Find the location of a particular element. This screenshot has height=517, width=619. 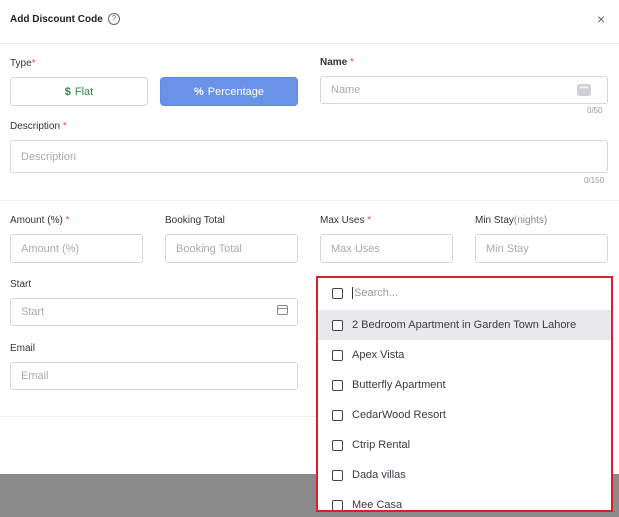

amount-placeholder: Amount (%) is located at coordinates (50, 248).